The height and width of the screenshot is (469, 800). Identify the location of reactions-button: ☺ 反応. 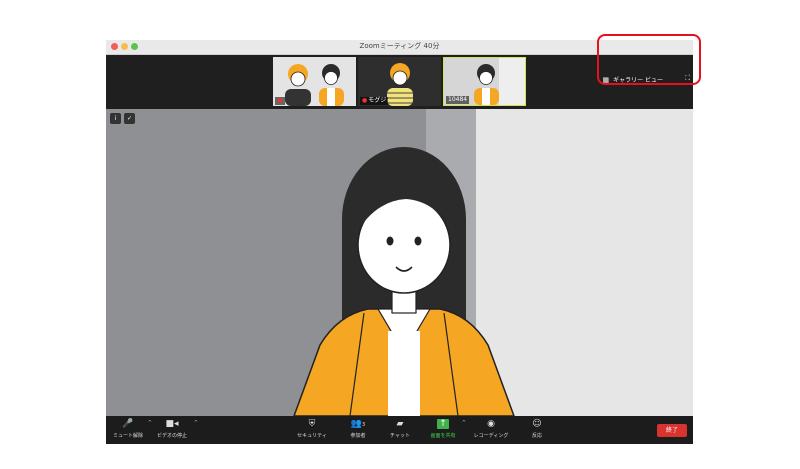
(537, 428).